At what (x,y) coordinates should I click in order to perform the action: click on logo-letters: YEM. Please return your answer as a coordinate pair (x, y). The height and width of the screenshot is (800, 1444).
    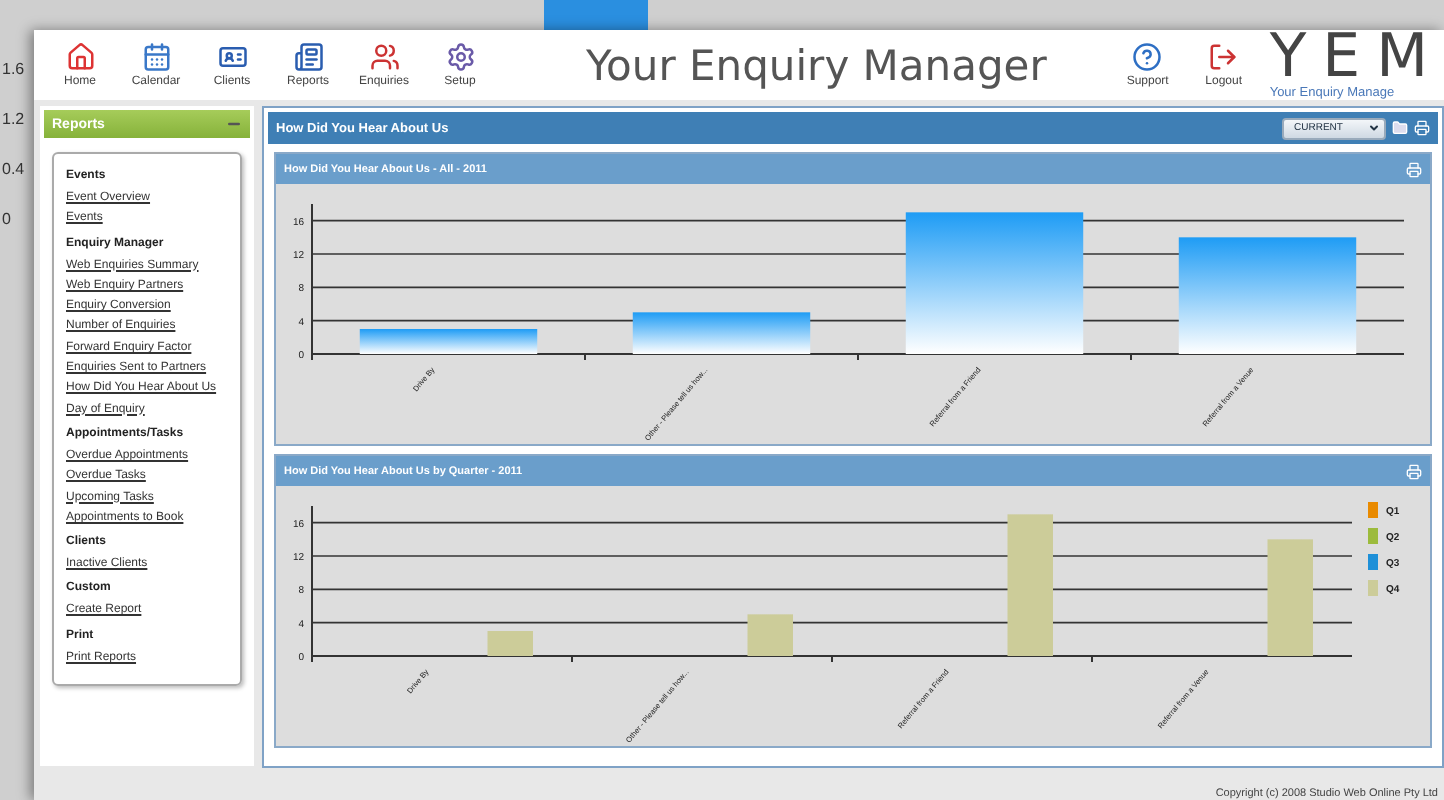
    Looking at the image, I should click on (1356, 58).